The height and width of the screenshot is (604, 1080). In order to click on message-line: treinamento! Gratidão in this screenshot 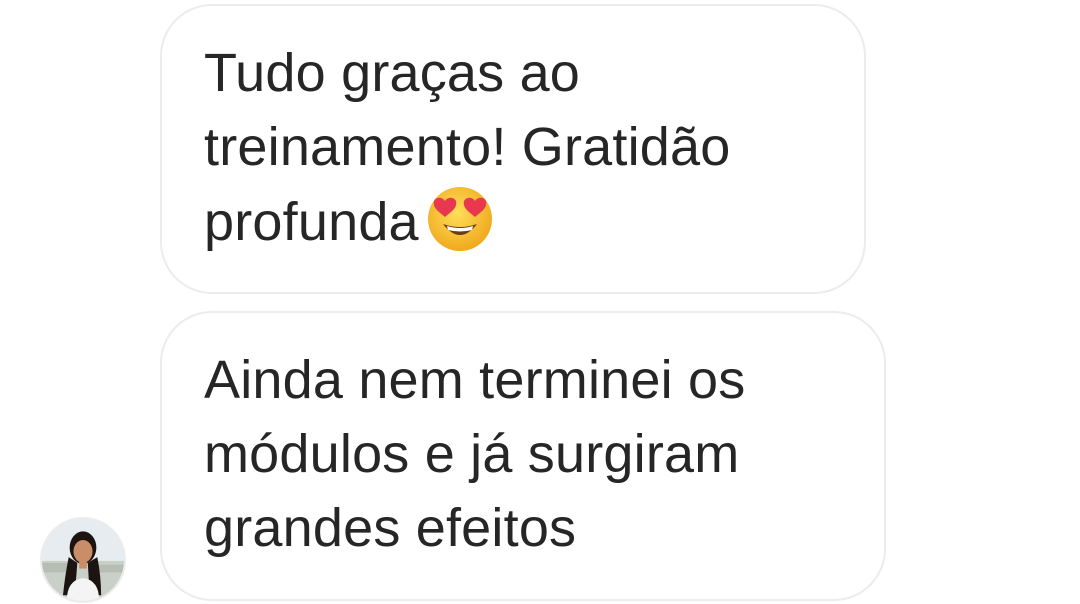, I will do `click(467, 147)`.